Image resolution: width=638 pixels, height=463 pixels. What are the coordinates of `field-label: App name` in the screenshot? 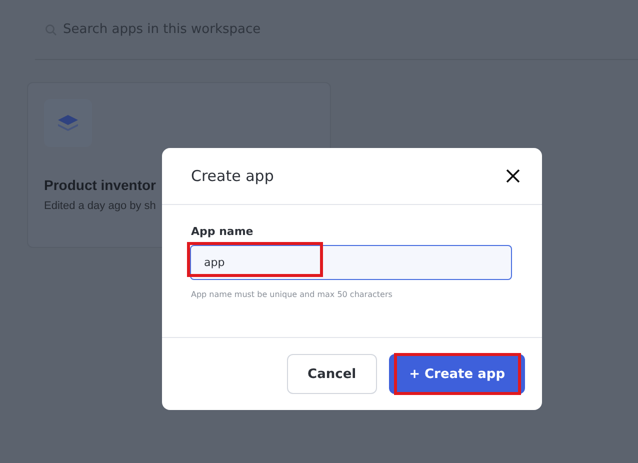 It's located at (222, 231).